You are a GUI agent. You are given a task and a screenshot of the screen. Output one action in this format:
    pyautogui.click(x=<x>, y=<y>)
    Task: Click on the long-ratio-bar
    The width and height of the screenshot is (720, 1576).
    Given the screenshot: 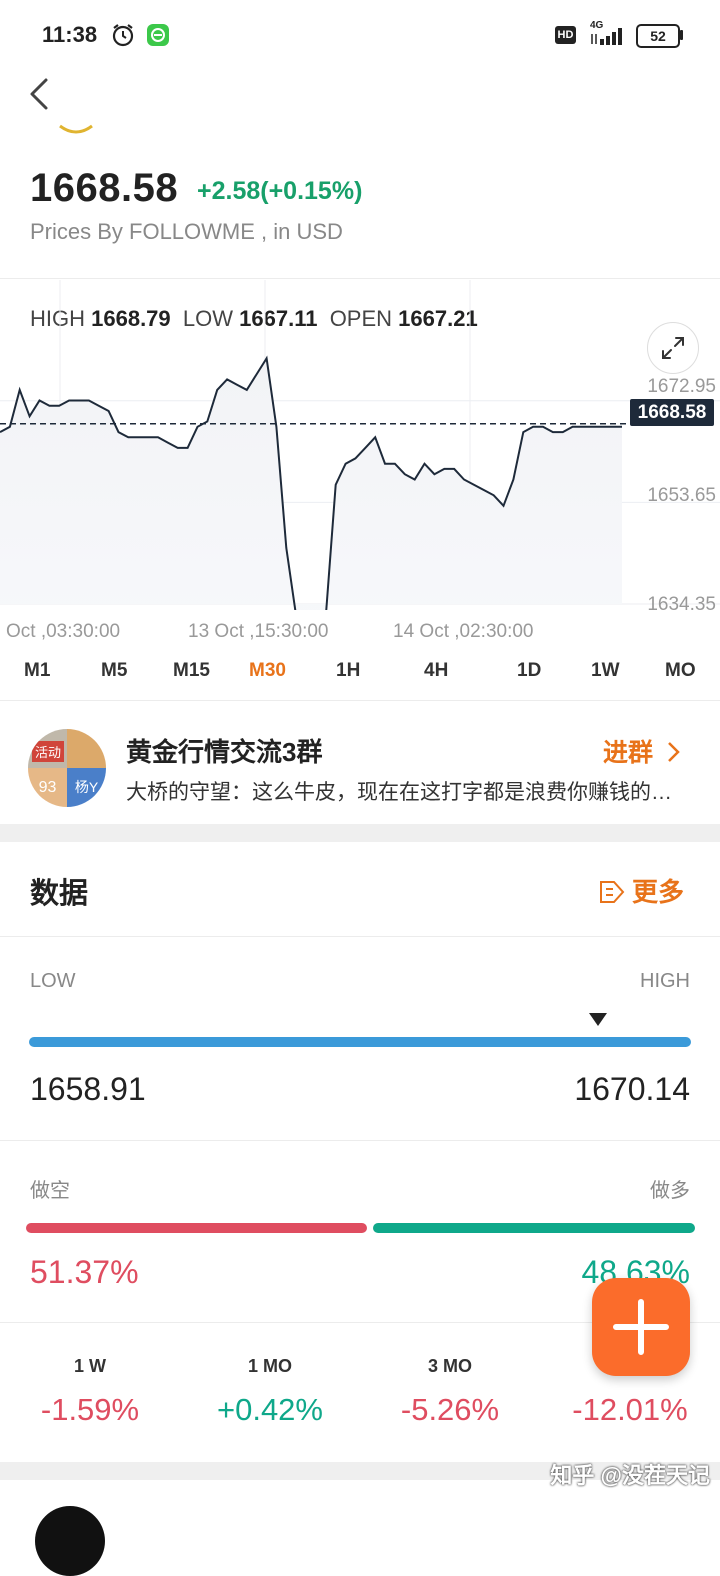 What is the action you would take?
    pyautogui.click(x=534, y=1228)
    